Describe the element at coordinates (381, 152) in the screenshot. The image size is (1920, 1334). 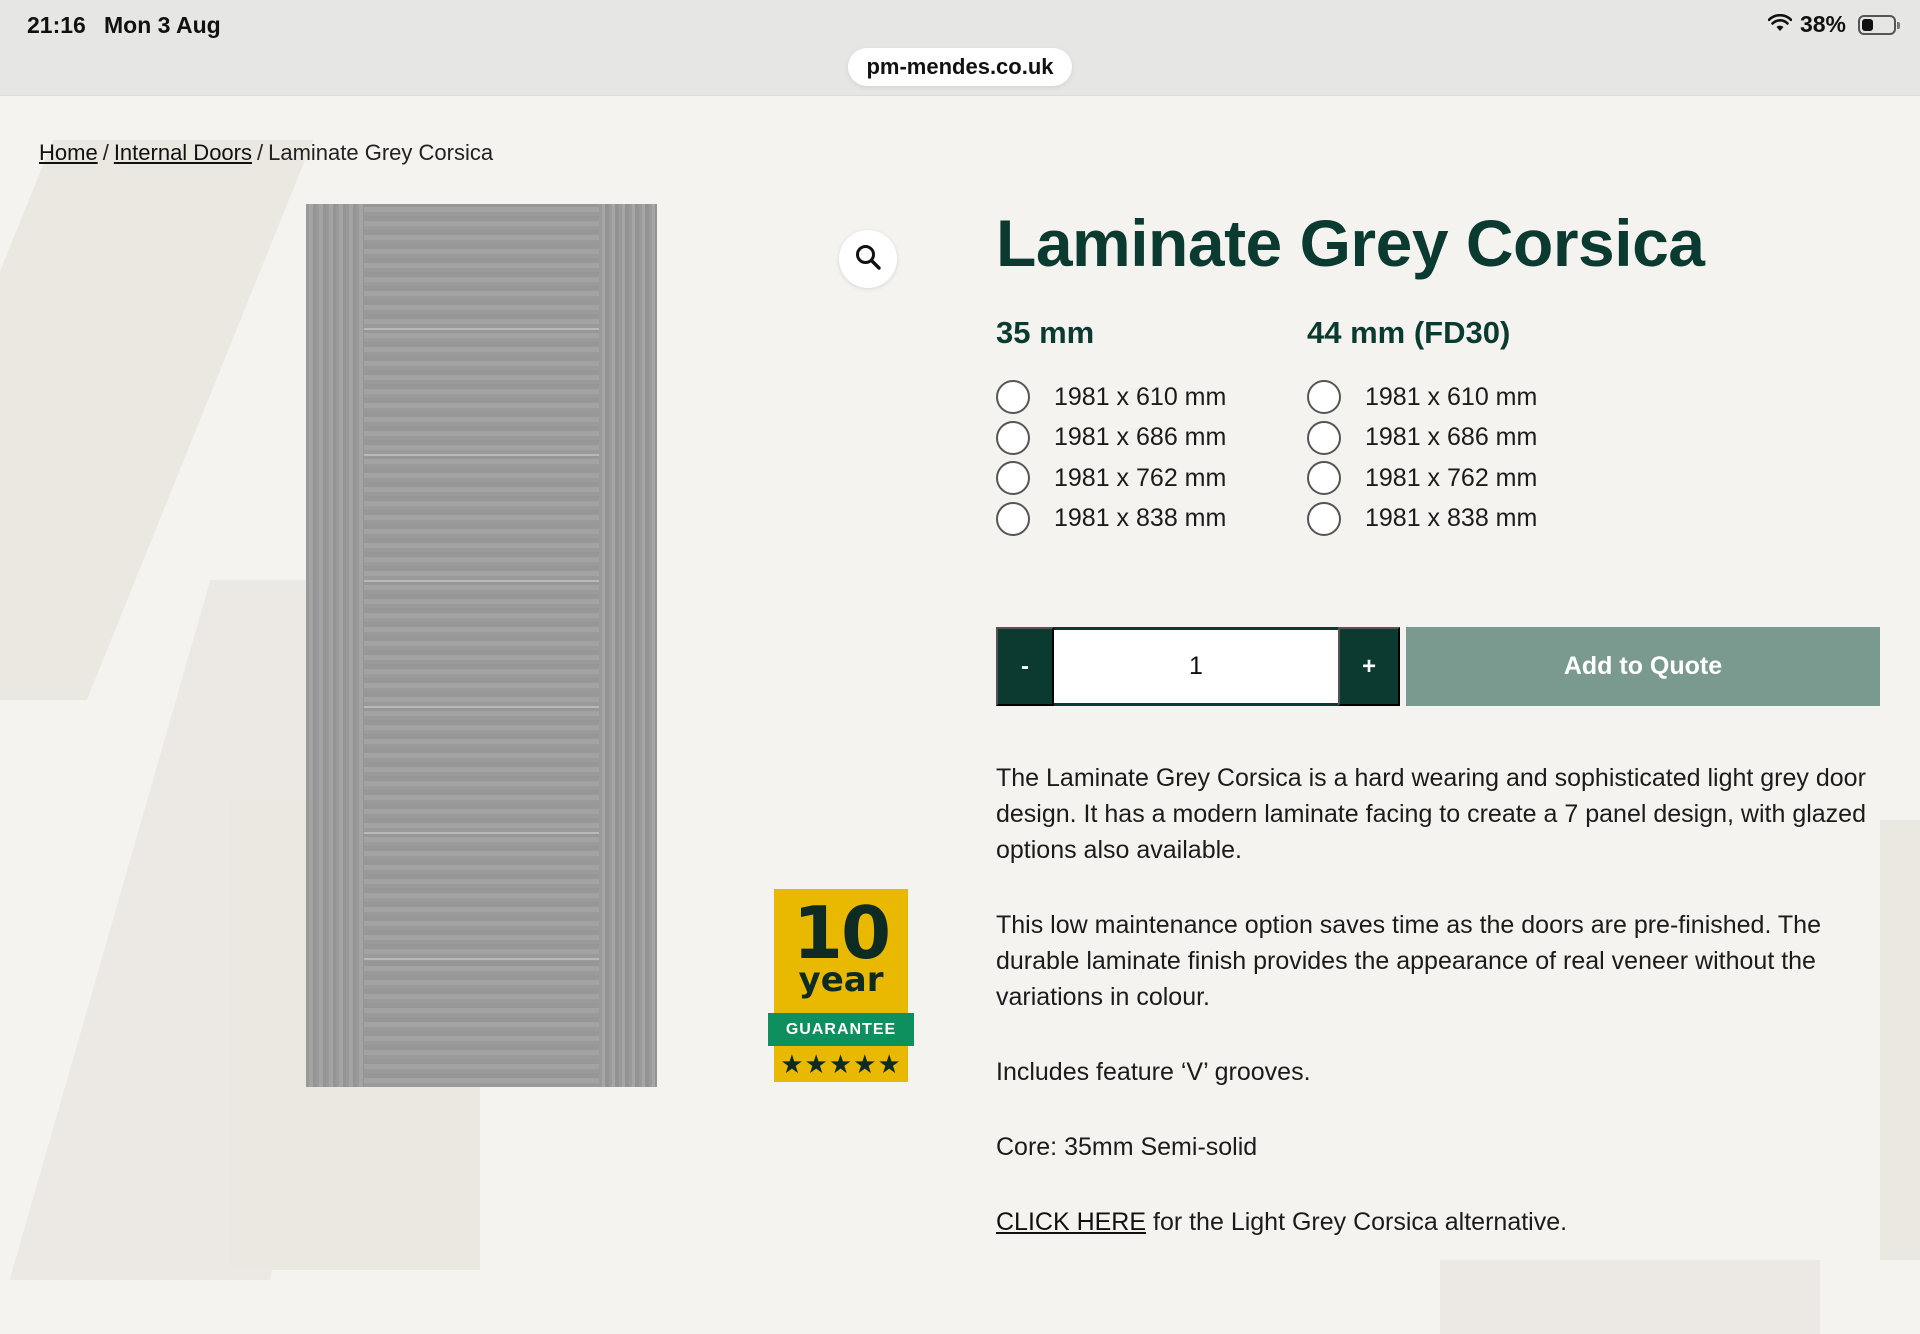
I see `breadcrumb-current: Laminate Grey Corsica` at that location.